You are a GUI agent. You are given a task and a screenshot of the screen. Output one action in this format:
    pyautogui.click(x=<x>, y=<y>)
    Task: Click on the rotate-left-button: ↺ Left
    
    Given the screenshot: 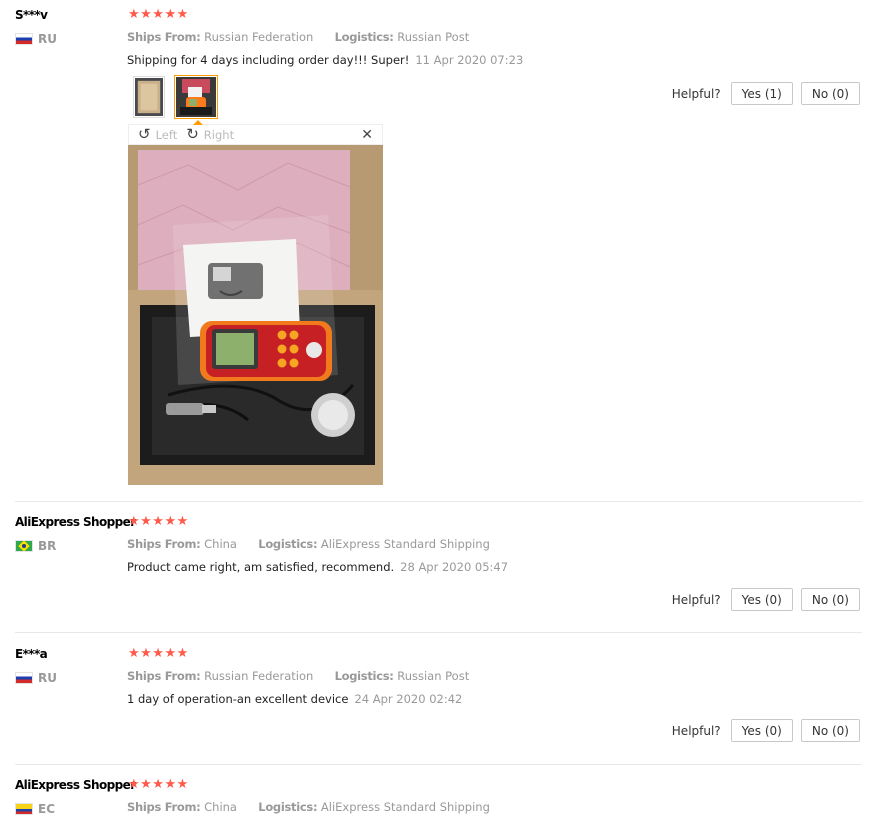 What is the action you would take?
    pyautogui.click(x=157, y=134)
    